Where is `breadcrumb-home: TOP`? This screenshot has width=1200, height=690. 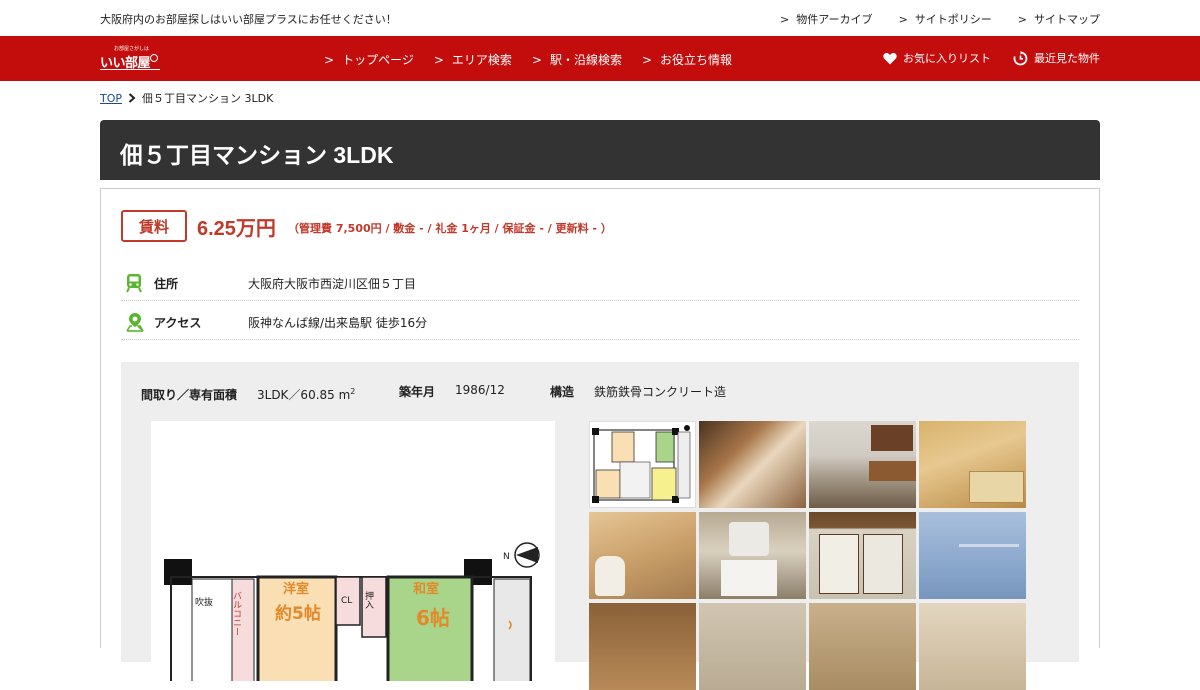
breadcrumb-home: TOP is located at coordinates (111, 98).